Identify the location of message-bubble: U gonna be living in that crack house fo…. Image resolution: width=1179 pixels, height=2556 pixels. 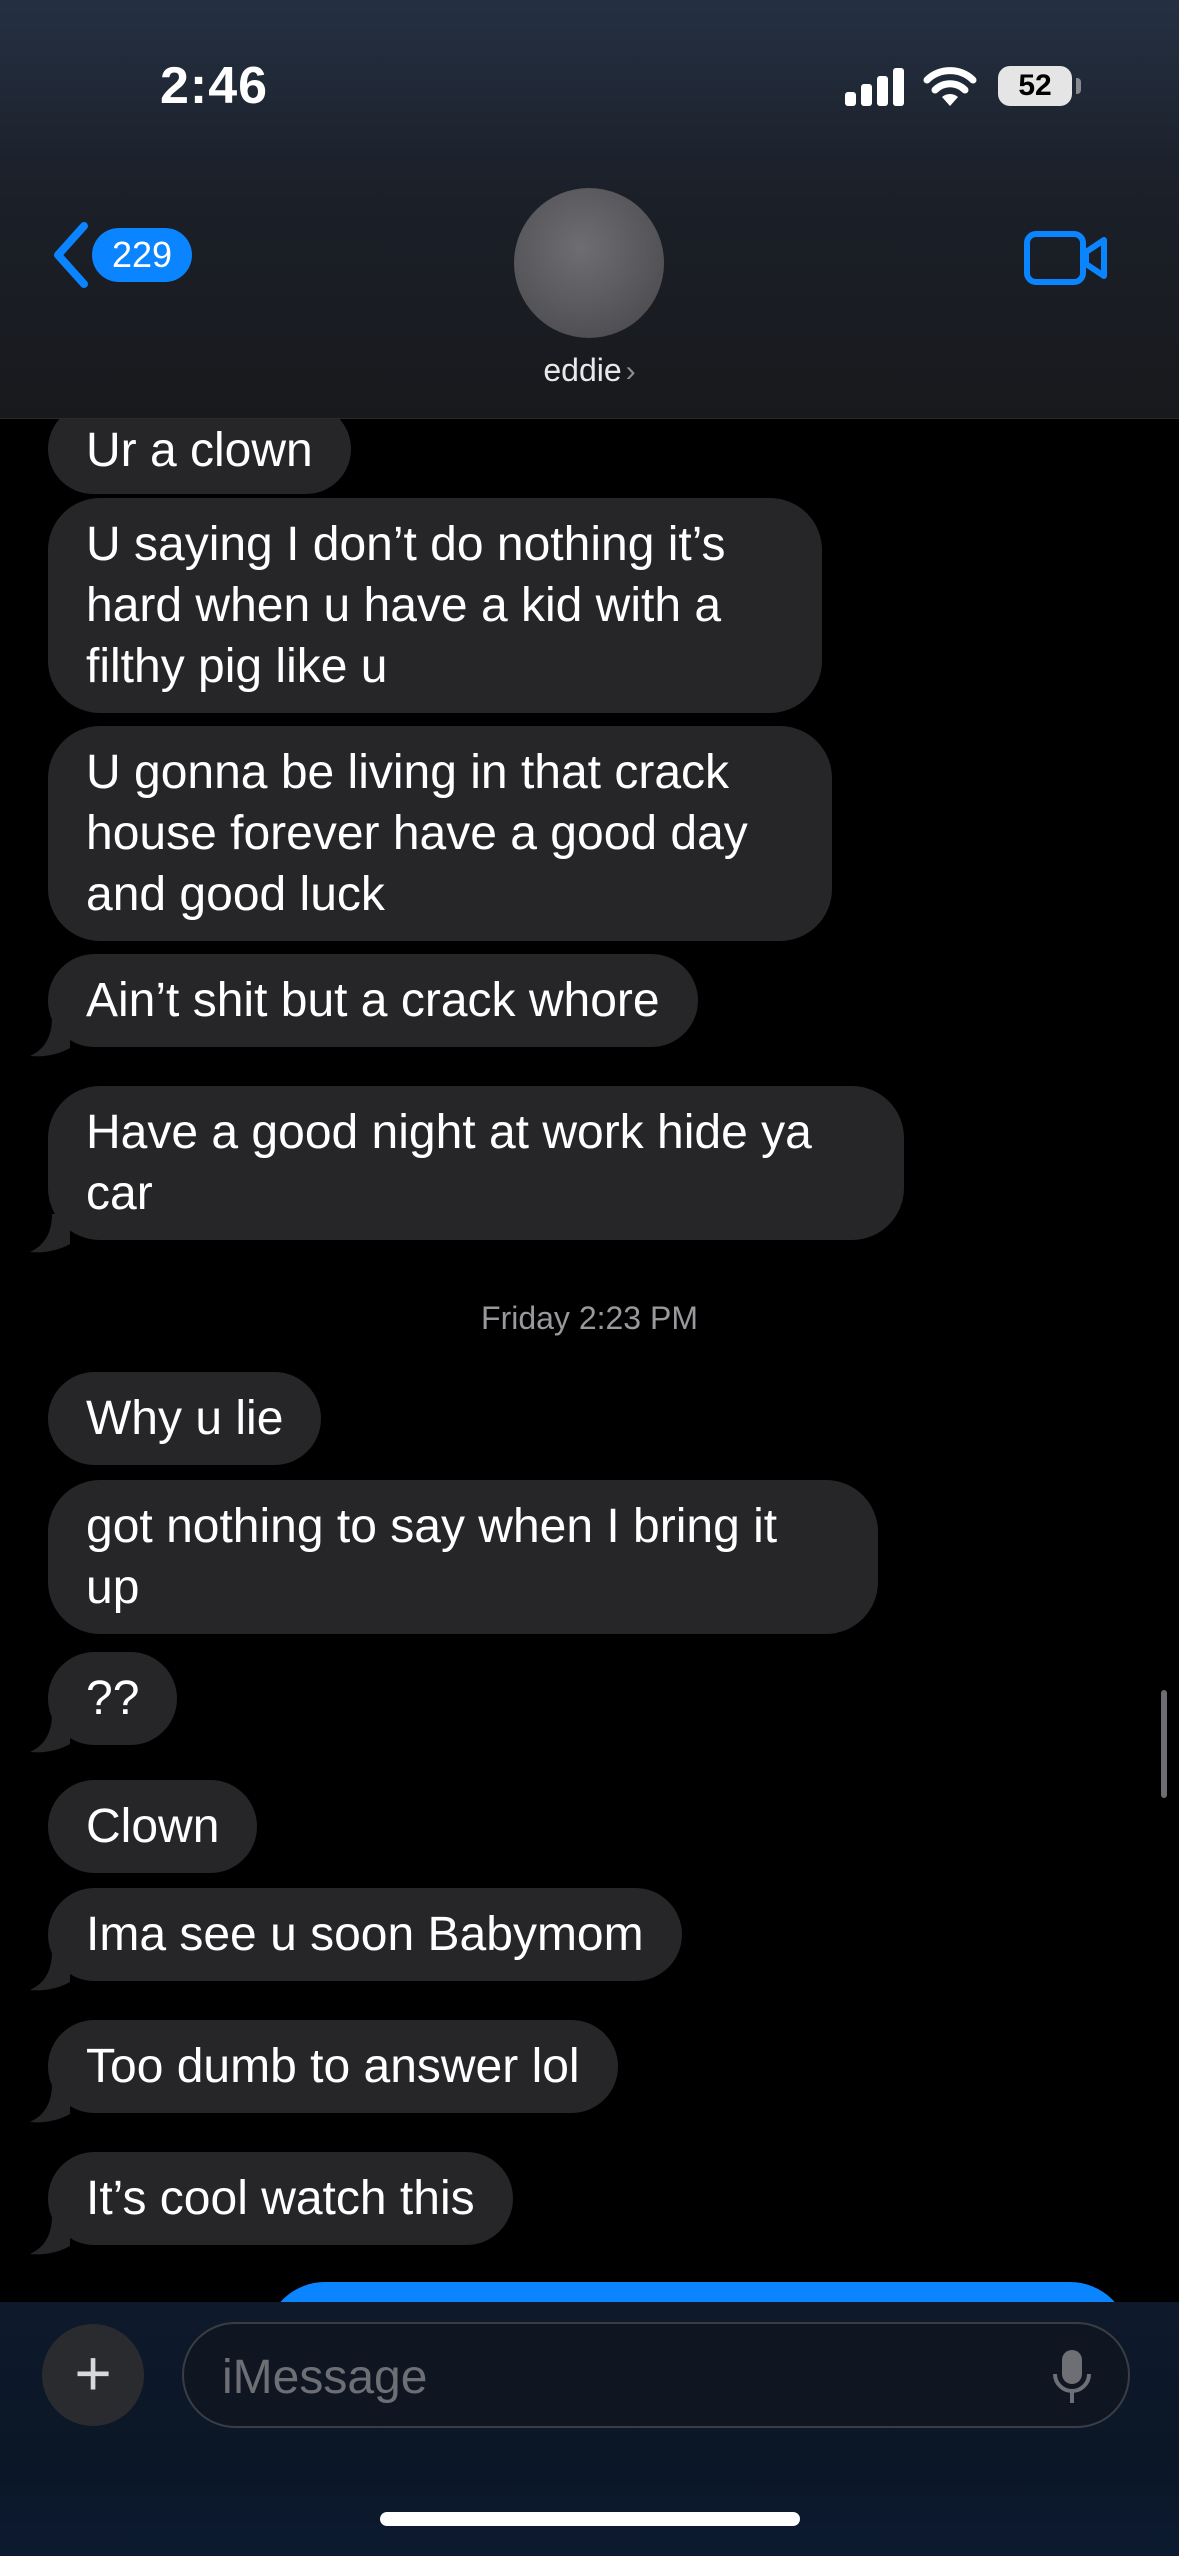
(440, 833).